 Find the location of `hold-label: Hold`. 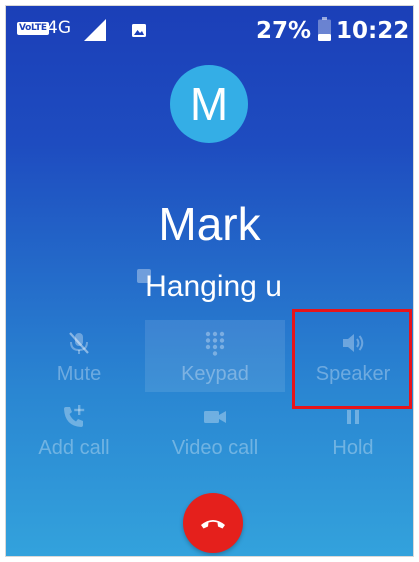

hold-label: Hold is located at coordinates (353, 448).